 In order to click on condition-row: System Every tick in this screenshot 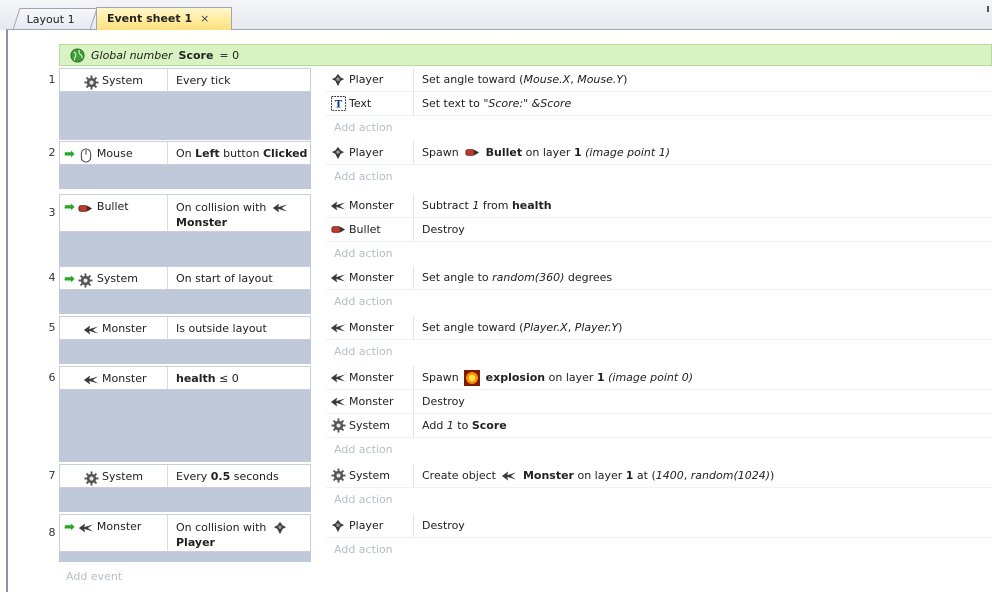, I will do `click(185, 80)`.